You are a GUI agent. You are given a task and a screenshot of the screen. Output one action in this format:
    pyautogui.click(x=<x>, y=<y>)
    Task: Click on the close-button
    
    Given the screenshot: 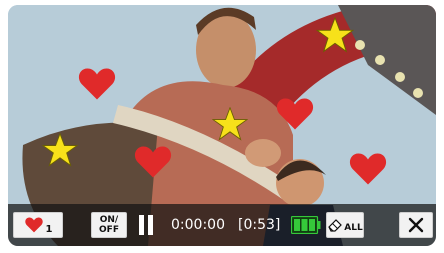 What is the action you would take?
    pyautogui.click(x=416, y=225)
    